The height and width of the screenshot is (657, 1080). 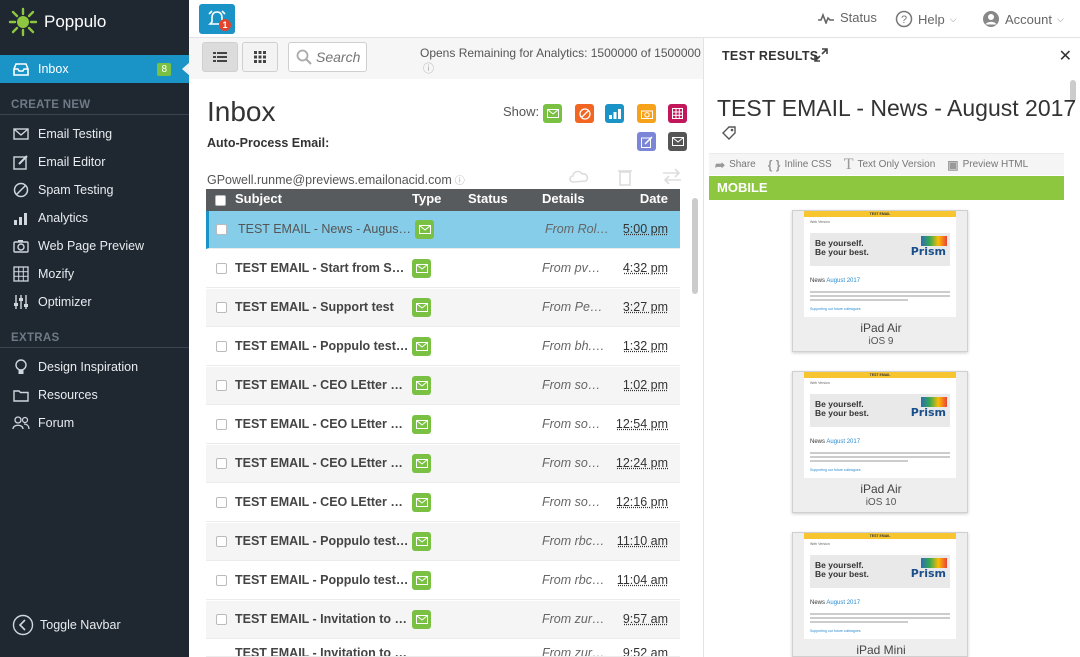 What do you see at coordinates (634, 19) in the screenshot?
I see `top-header: 1 Status ? Help ⌵ Account ⌵` at bounding box center [634, 19].